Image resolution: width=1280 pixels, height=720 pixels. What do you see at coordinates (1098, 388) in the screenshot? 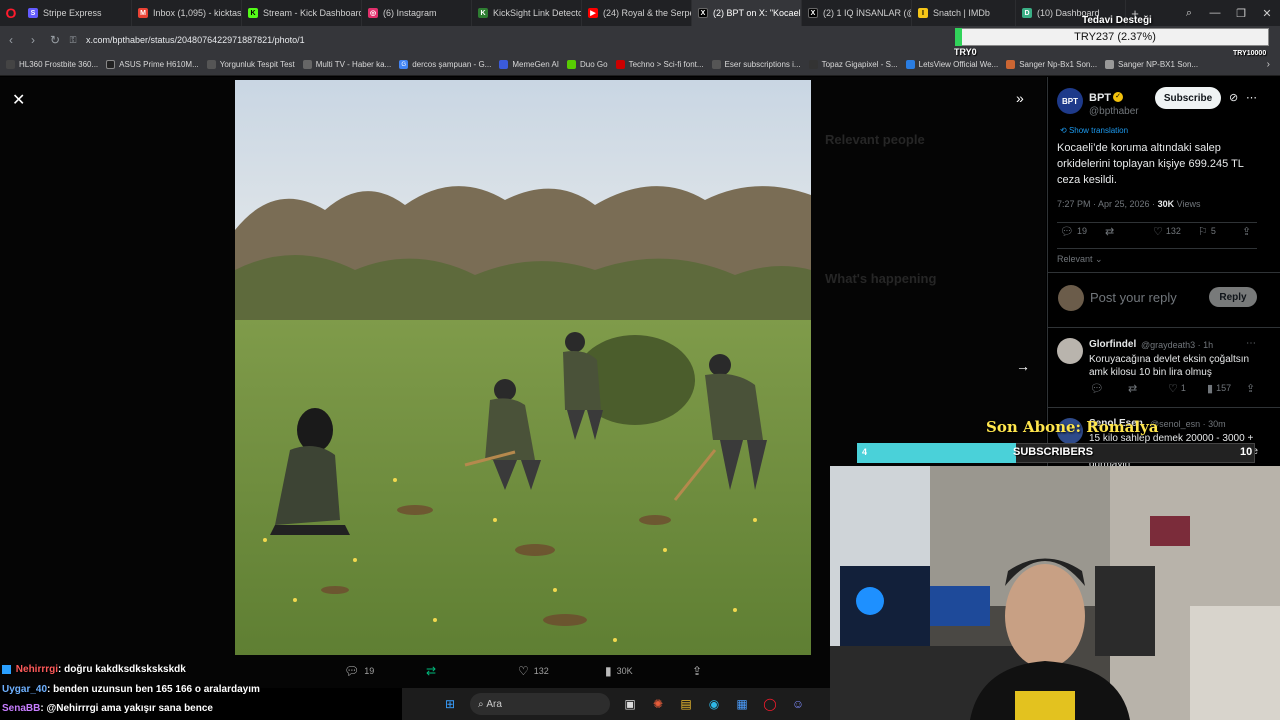
I see `comment-reply-button: 💬︎` at bounding box center [1098, 388].